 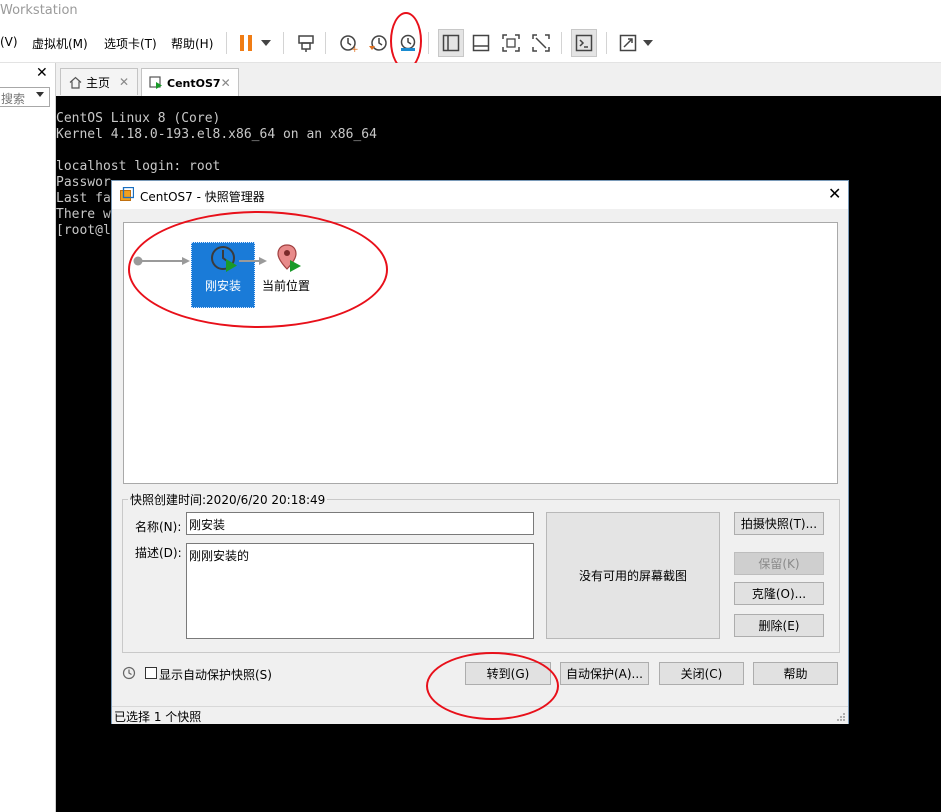 I want to click on pause-dropdown-icon, so click(x=266, y=43).